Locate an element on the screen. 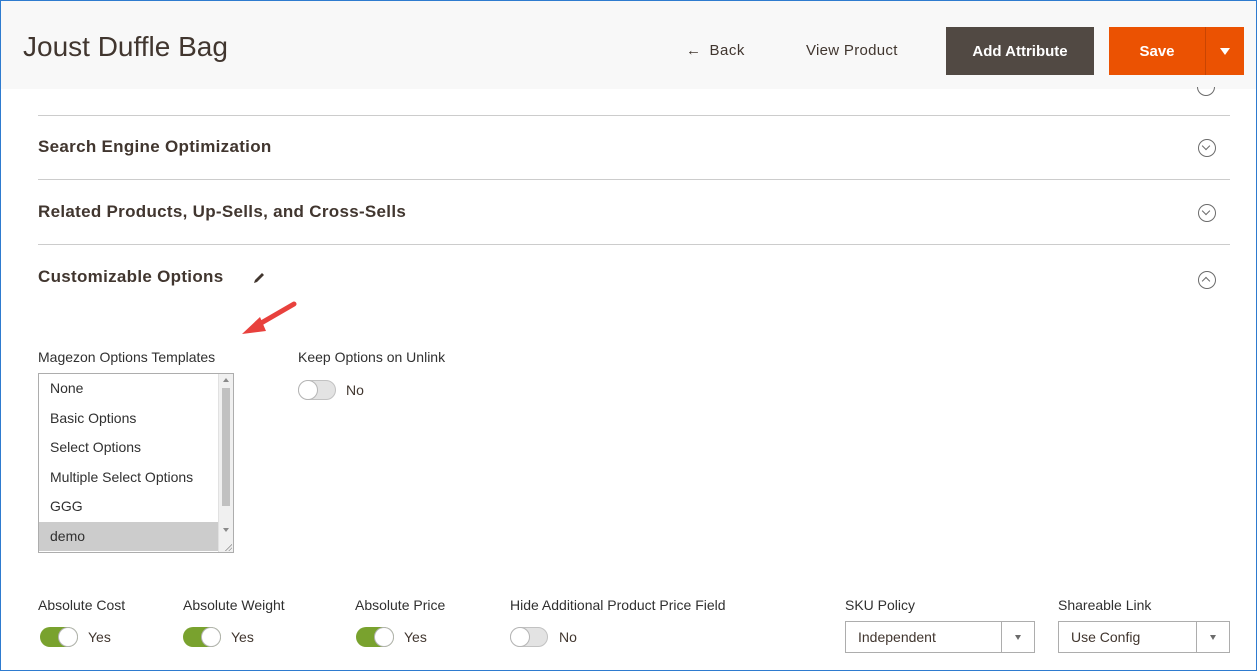 This screenshot has width=1257, height=671. sku-policy-select: Independent is located at coordinates (940, 637).